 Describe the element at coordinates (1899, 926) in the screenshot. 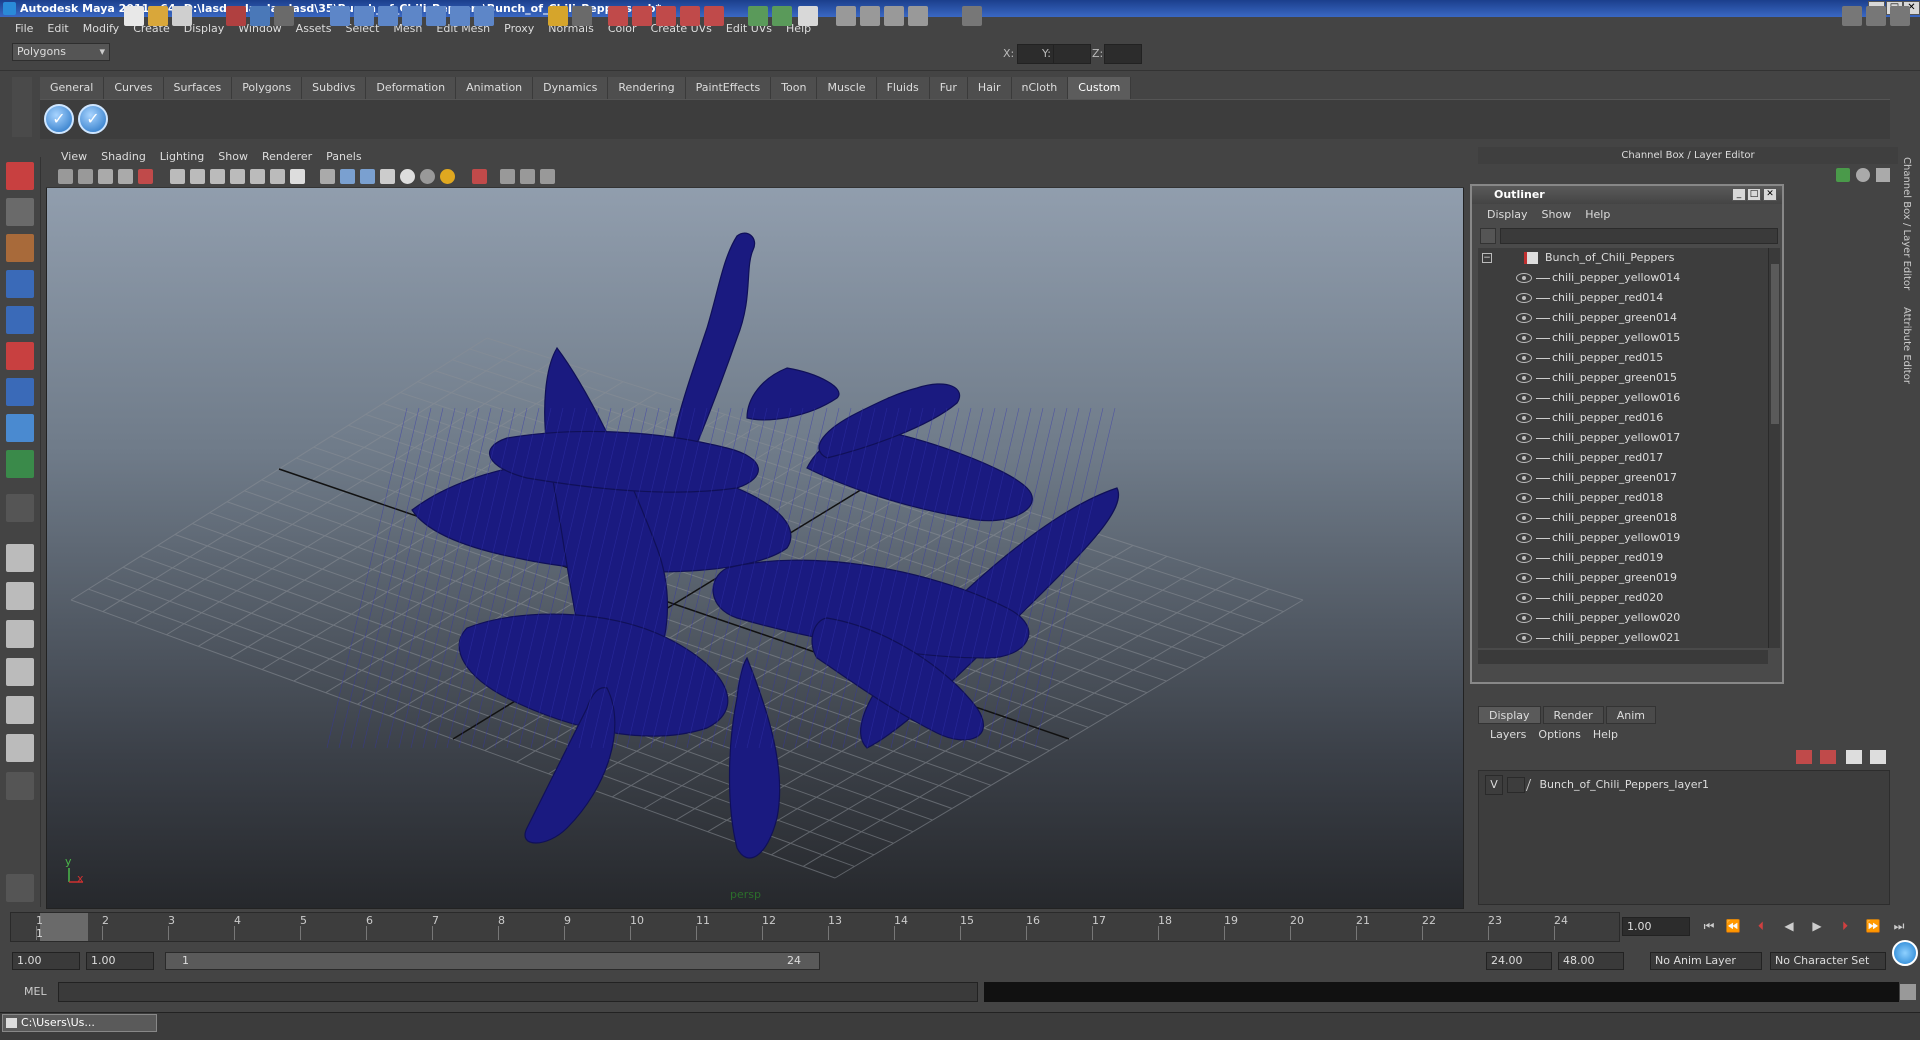

I see `go-to-end-icon: ⏭` at that location.